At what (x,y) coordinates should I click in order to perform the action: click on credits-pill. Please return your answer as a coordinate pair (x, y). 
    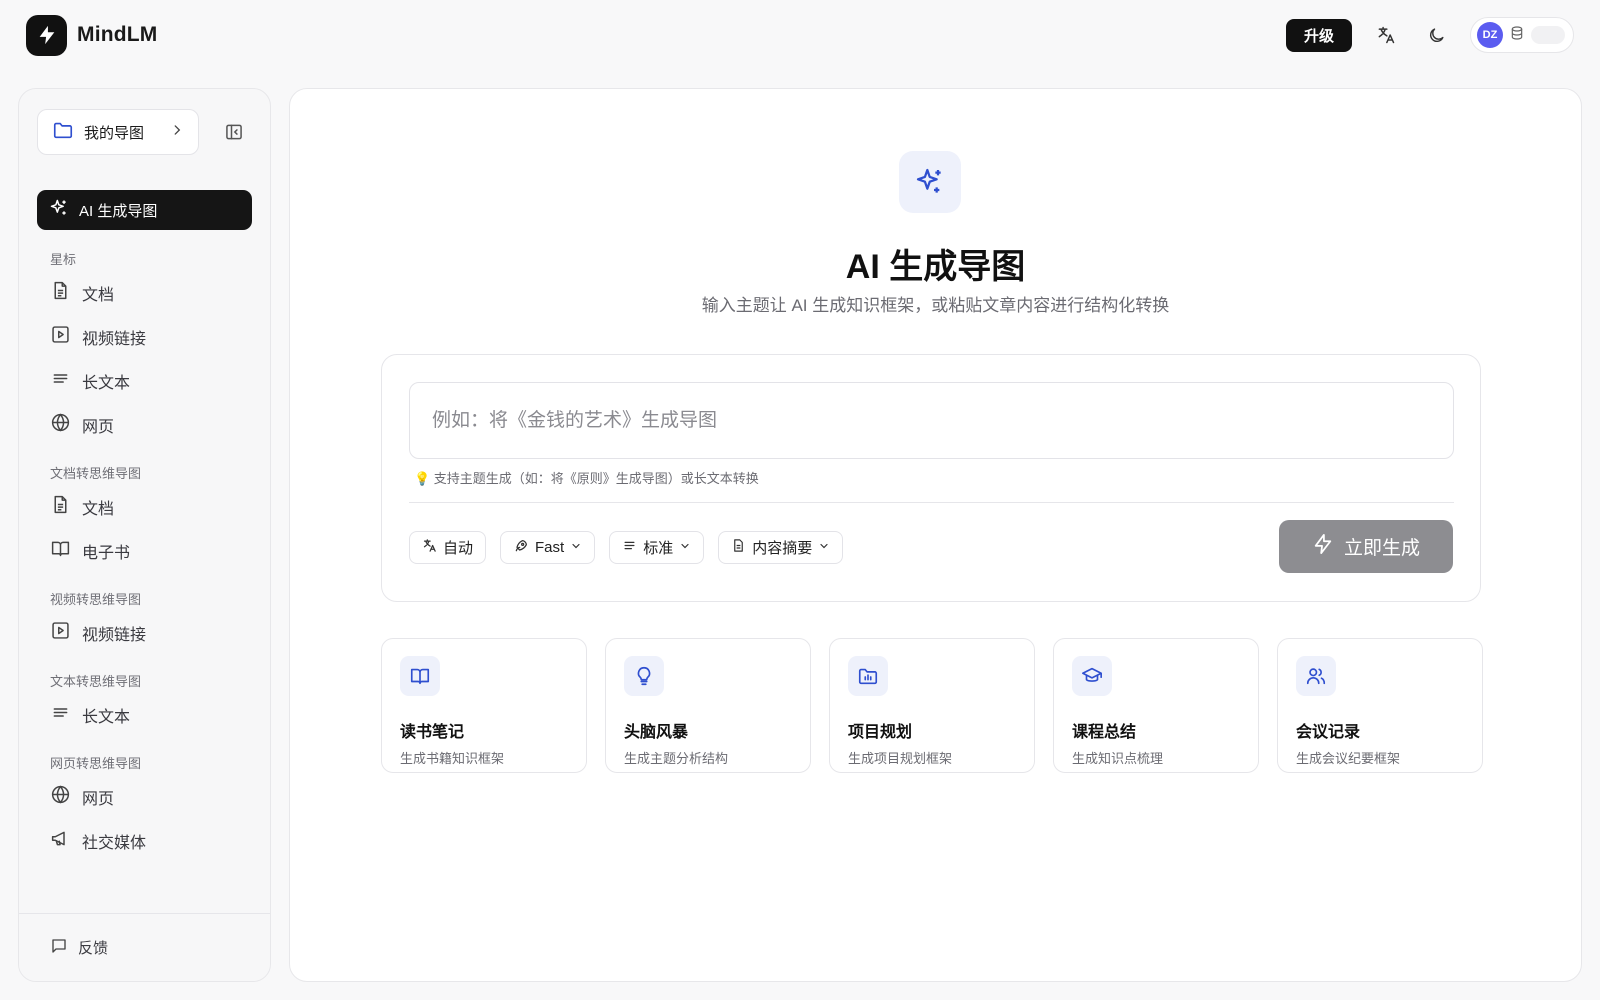
    Looking at the image, I should click on (1548, 35).